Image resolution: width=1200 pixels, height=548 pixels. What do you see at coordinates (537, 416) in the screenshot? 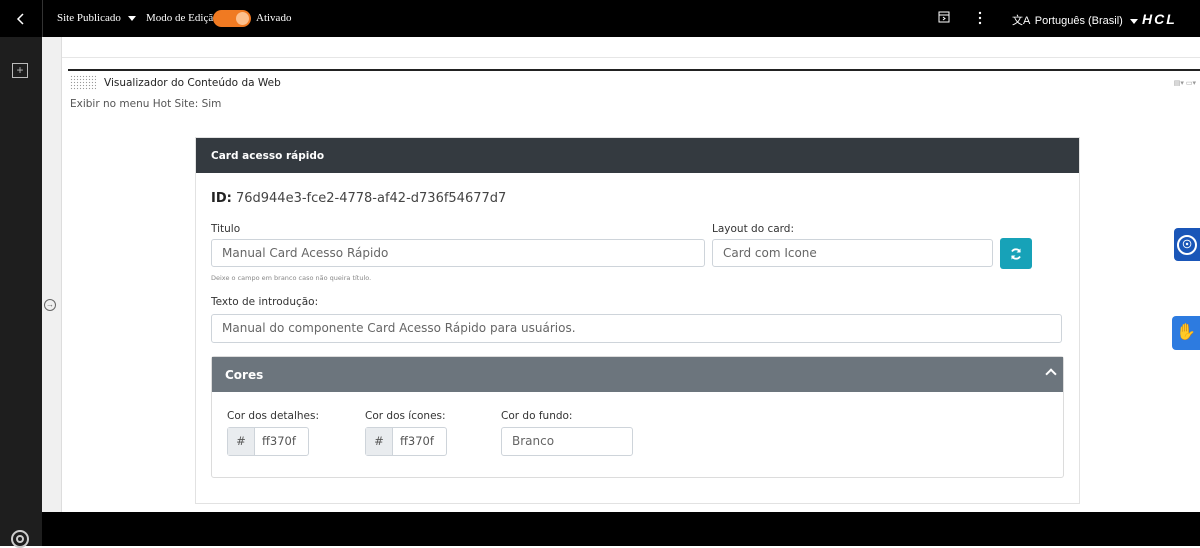
I see `background-color-label: Cor do fundo:` at bounding box center [537, 416].